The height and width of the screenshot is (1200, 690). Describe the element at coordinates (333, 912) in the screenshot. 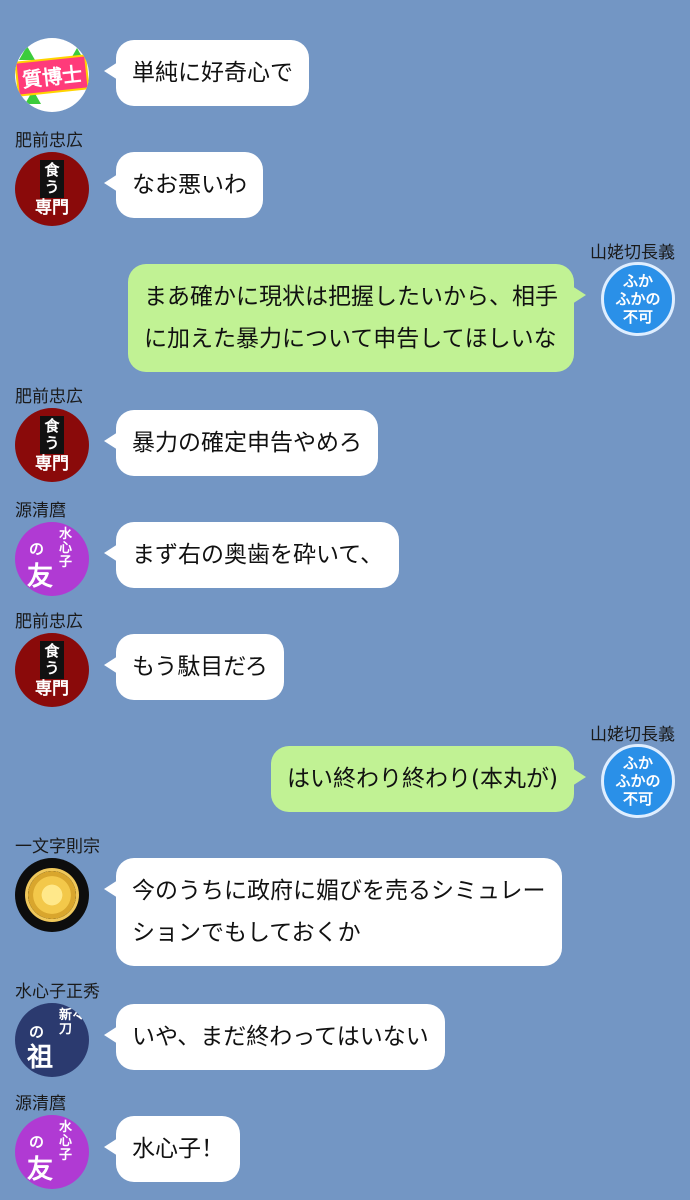

I see `message-bubble: 今のうちに政府に媚びを売るシミュレー ションでもしておくか` at that location.